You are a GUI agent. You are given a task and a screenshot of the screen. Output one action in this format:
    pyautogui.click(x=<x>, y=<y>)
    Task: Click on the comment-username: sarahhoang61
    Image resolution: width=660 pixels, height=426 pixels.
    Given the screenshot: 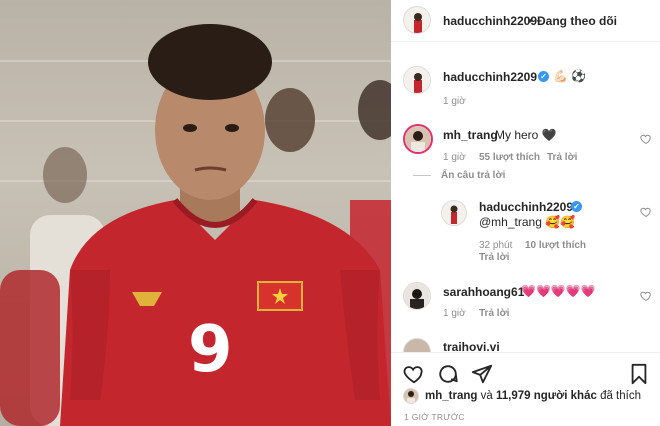 What is the action you would take?
    pyautogui.click(x=483, y=292)
    